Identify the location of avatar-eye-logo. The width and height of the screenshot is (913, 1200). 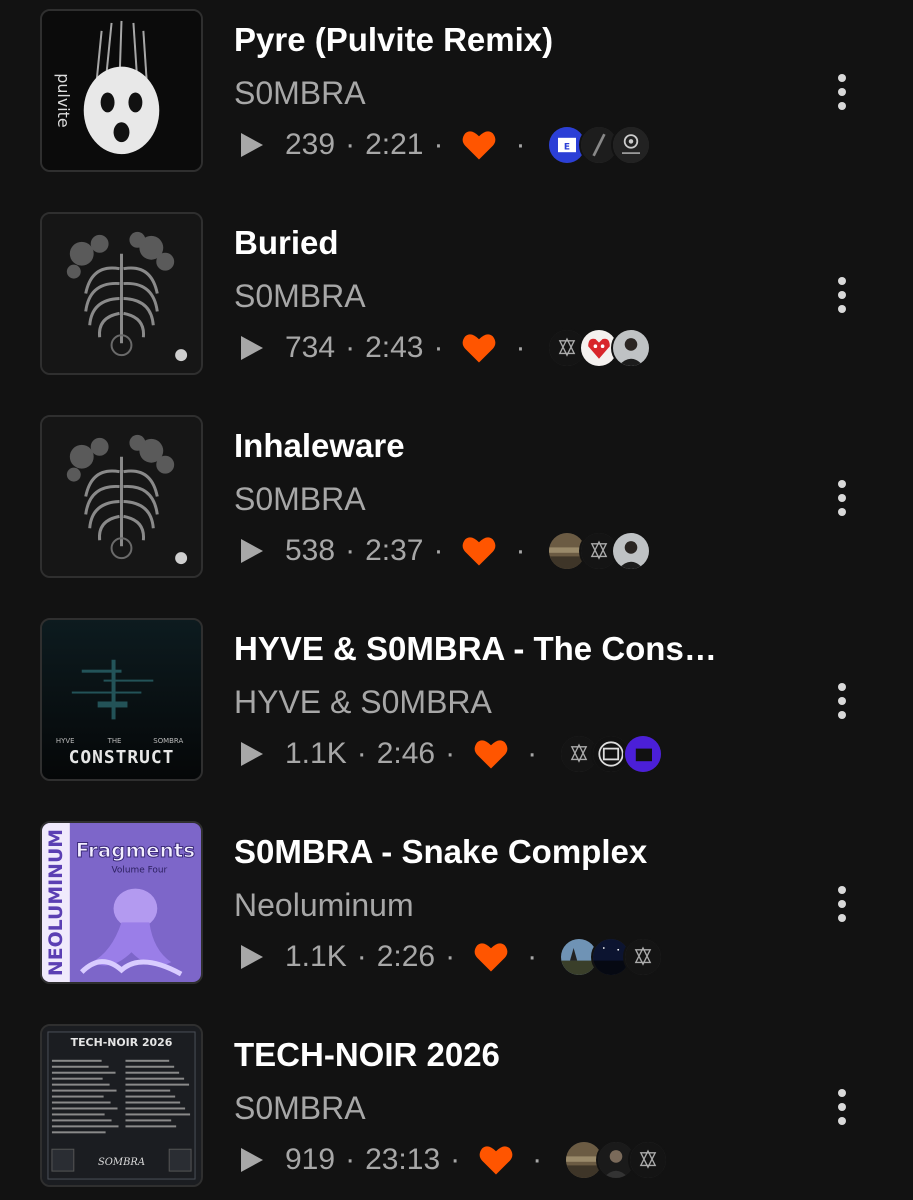
(631, 145).